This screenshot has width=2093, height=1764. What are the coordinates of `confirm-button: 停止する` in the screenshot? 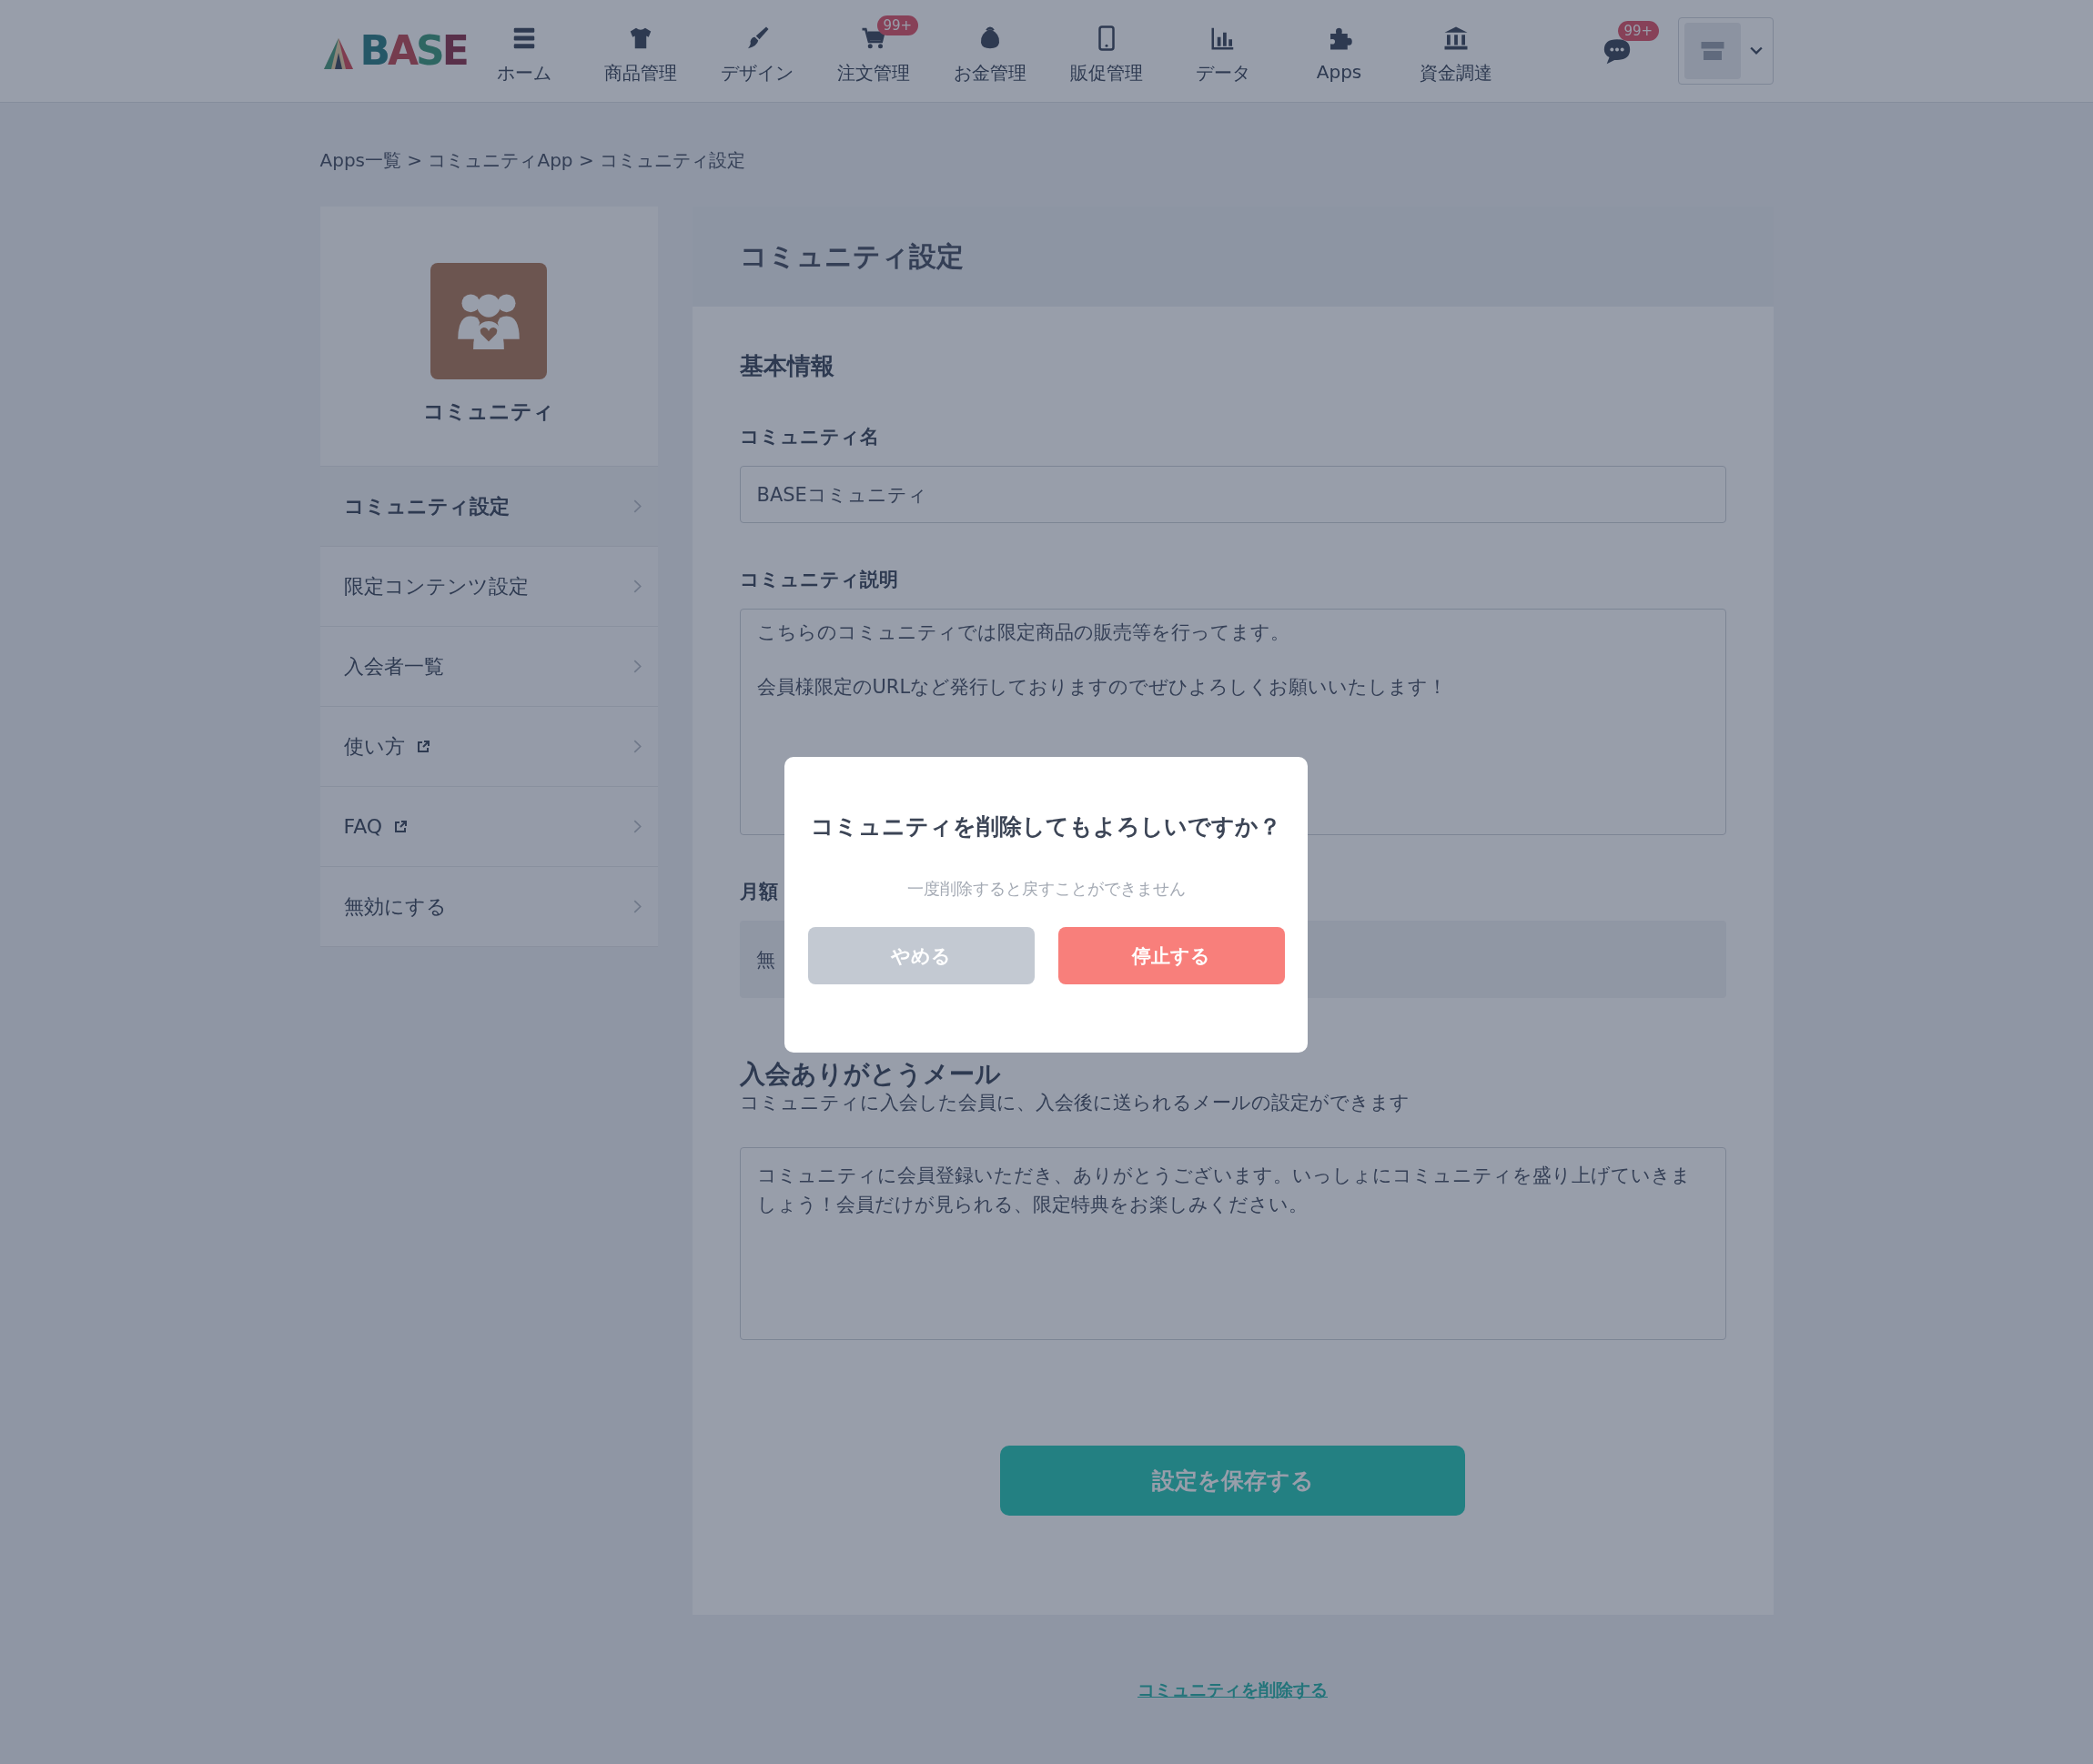 It's located at (1171, 956).